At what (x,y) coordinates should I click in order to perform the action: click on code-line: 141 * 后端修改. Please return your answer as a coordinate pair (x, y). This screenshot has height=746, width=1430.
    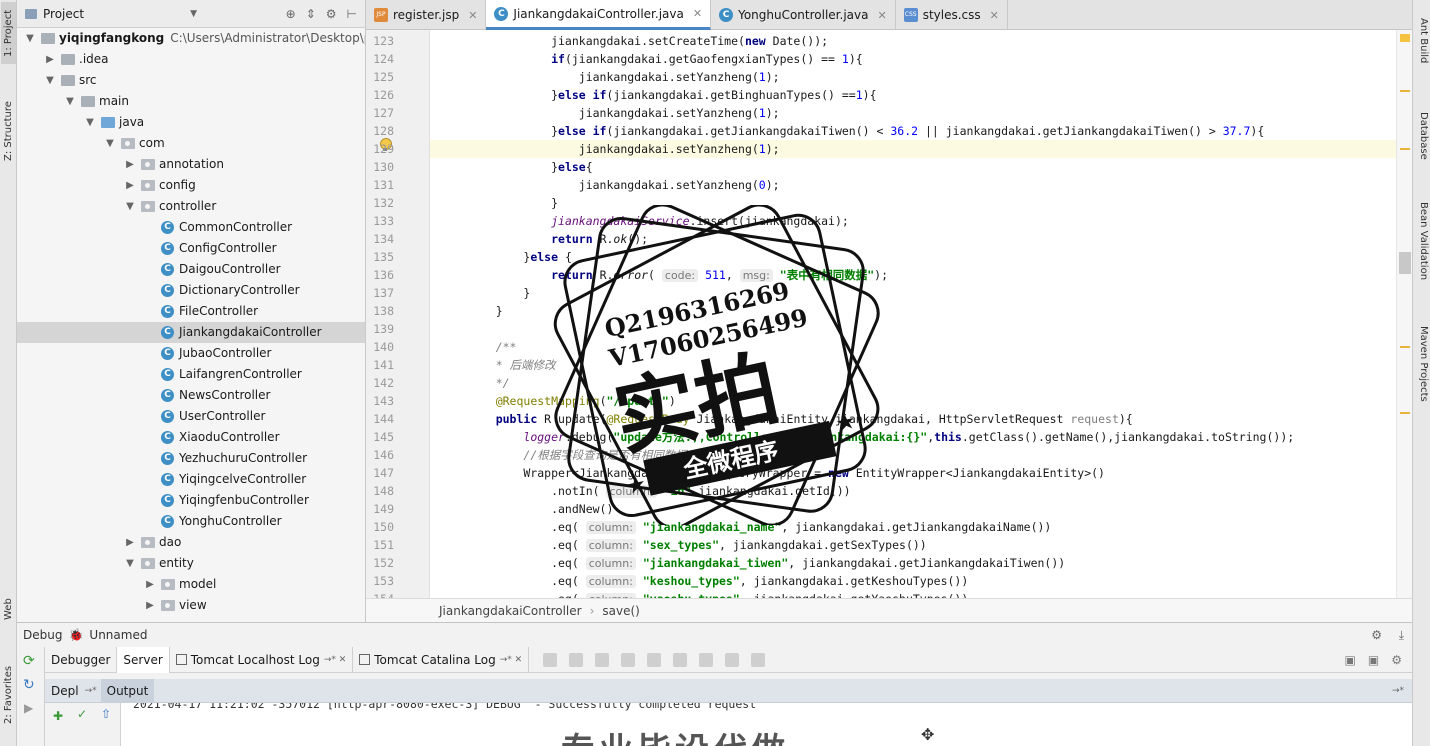
    Looking at the image, I should click on (884, 365).